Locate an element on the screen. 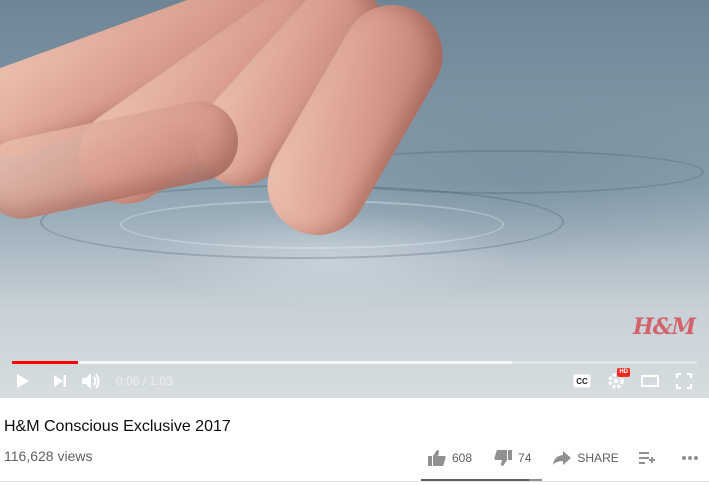  volume-button is located at coordinates (91, 381).